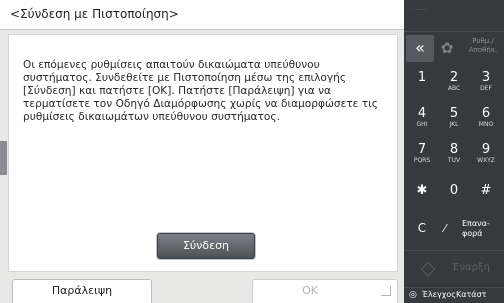 This screenshot has height=303, width=504. What do you see at coordinates (454, 160) in the screenshot?
I see `key-letters: TUV` at bounding box center [454, 160].